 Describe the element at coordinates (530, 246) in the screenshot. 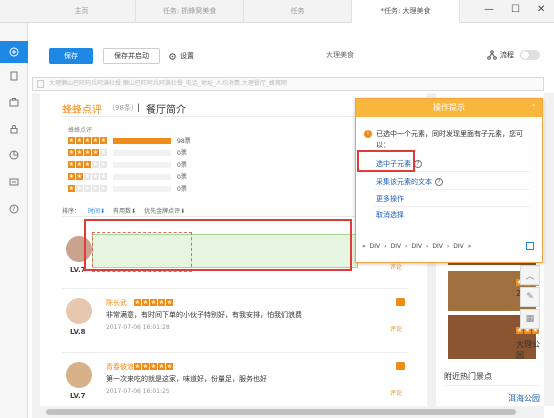

I see `external-link-icon` at that location.